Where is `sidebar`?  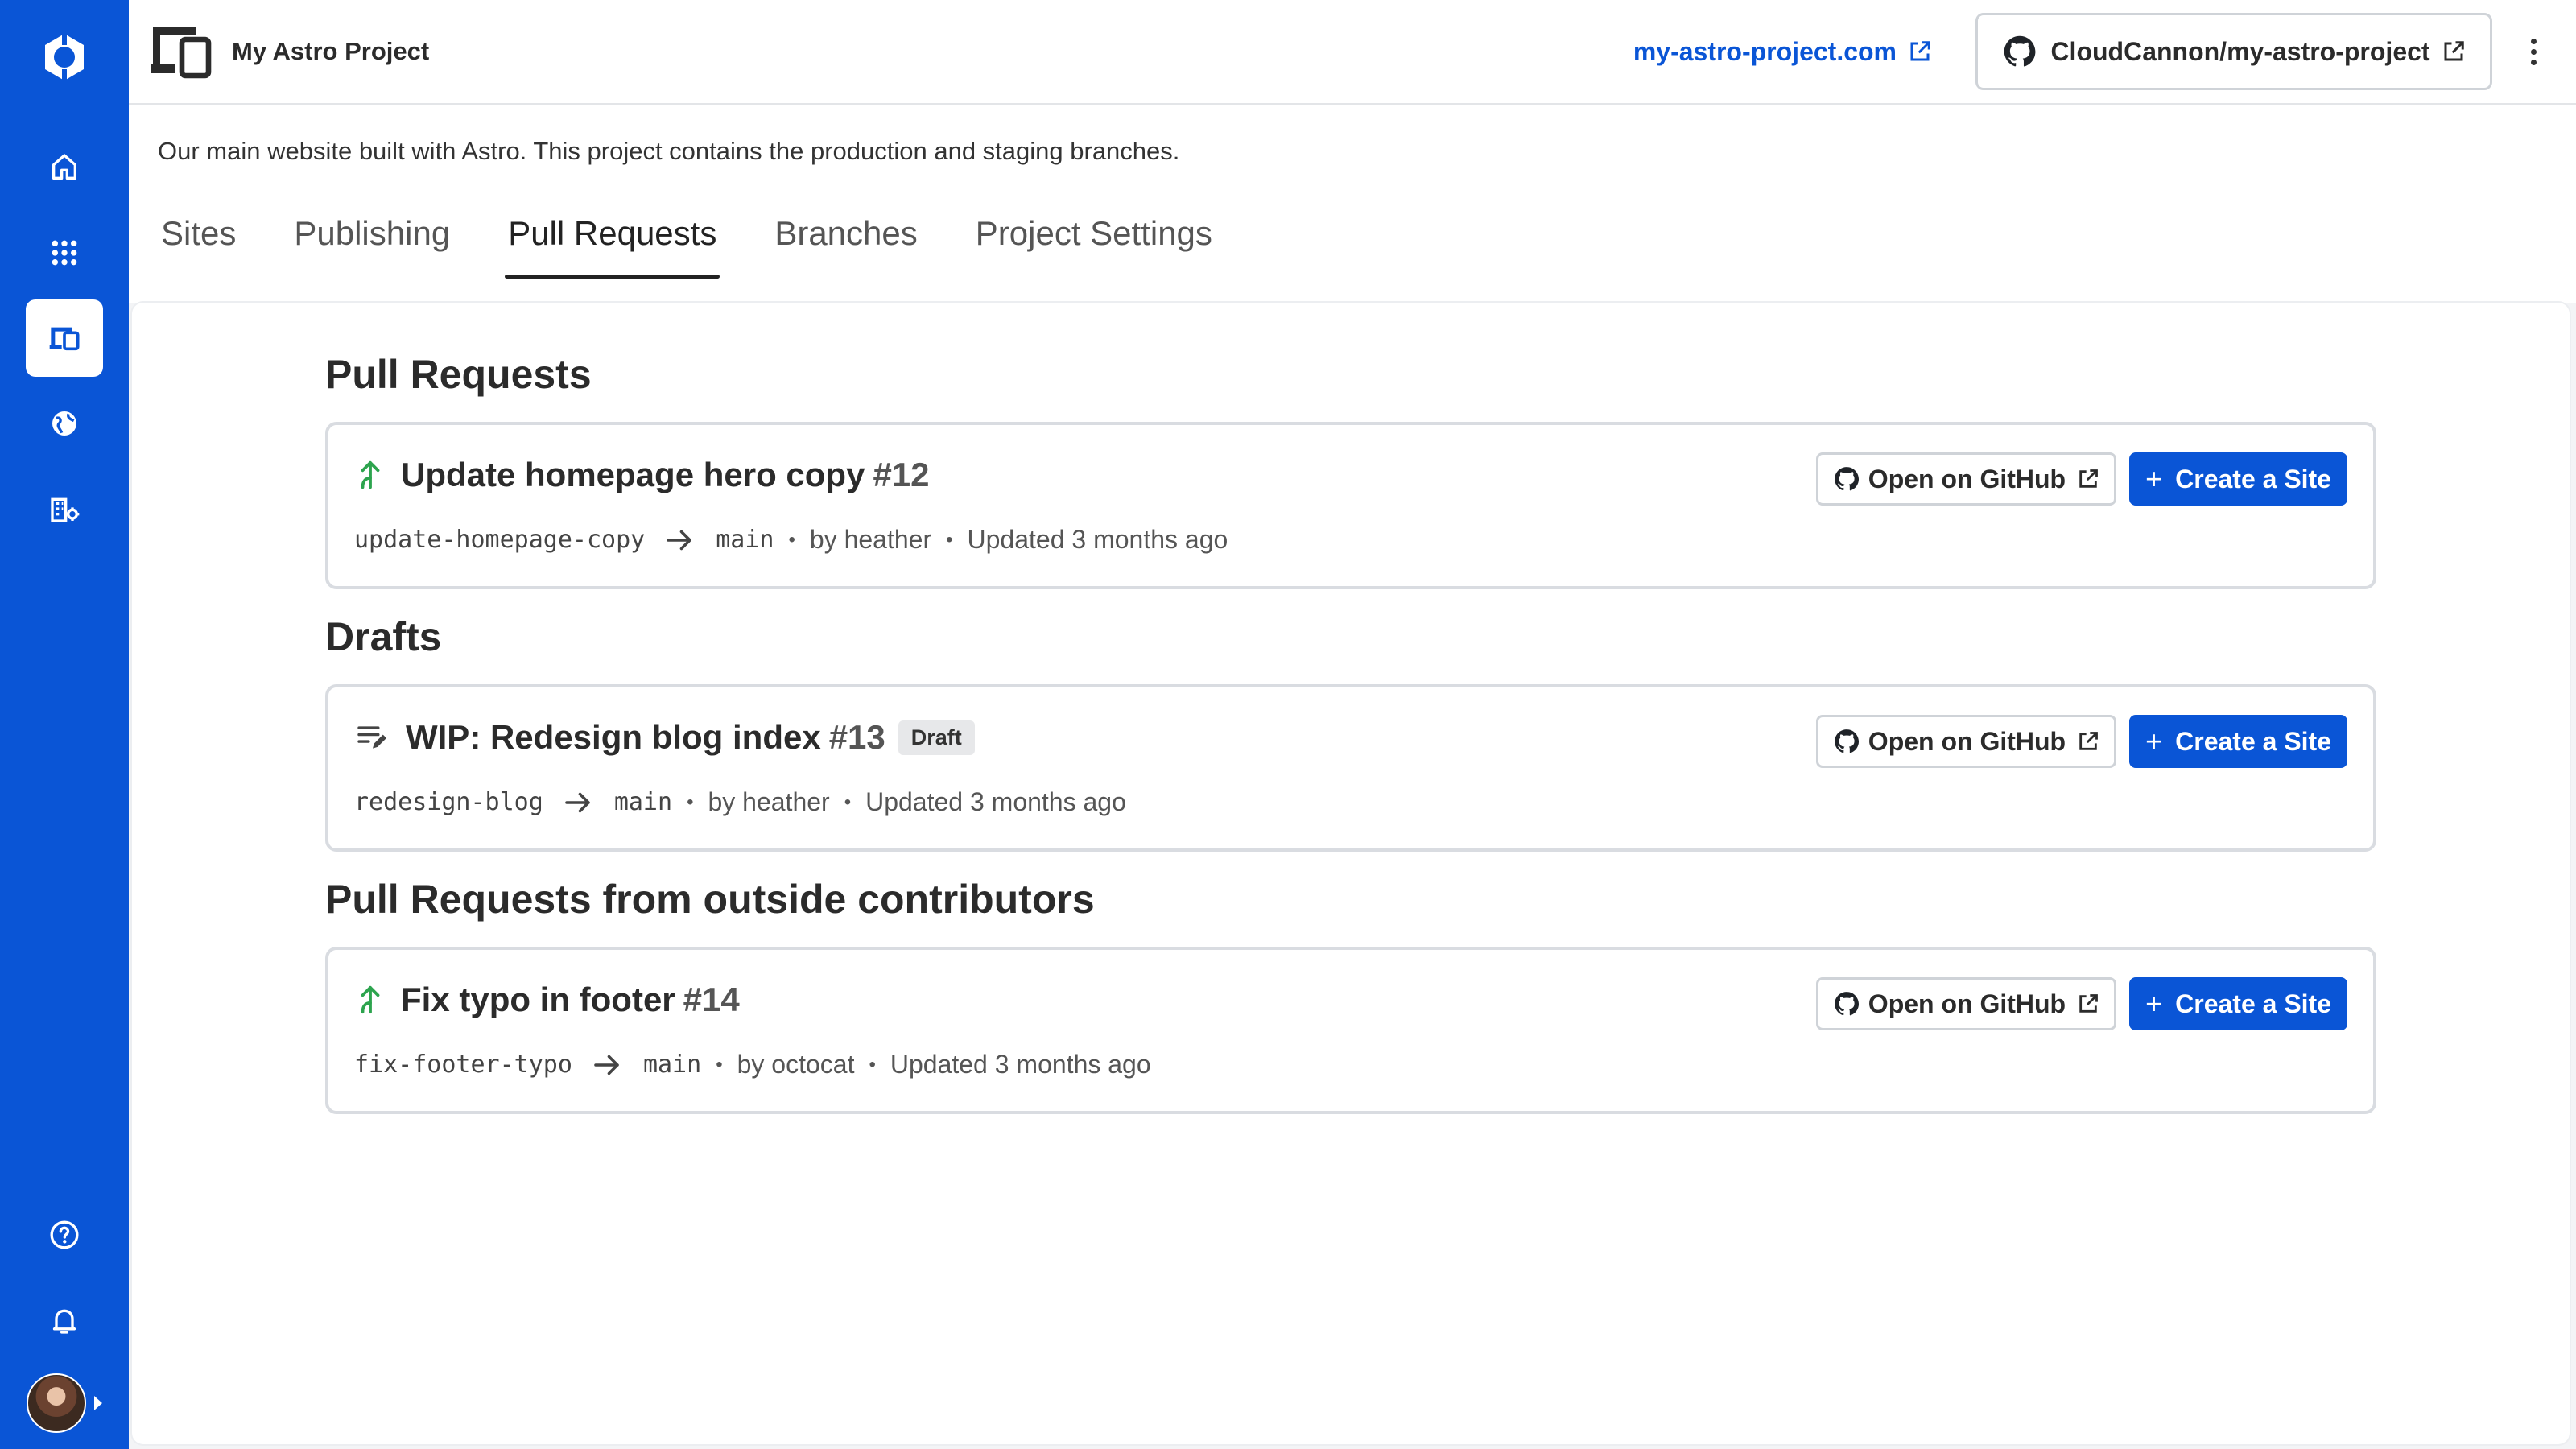
sidebar is located at coordinates (64, 724).